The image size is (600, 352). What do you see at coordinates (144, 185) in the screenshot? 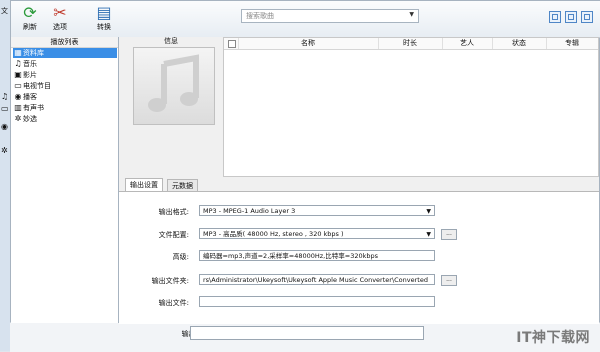
I see `tab-output-settings: 输出设置` at bounding box center [144, 185].